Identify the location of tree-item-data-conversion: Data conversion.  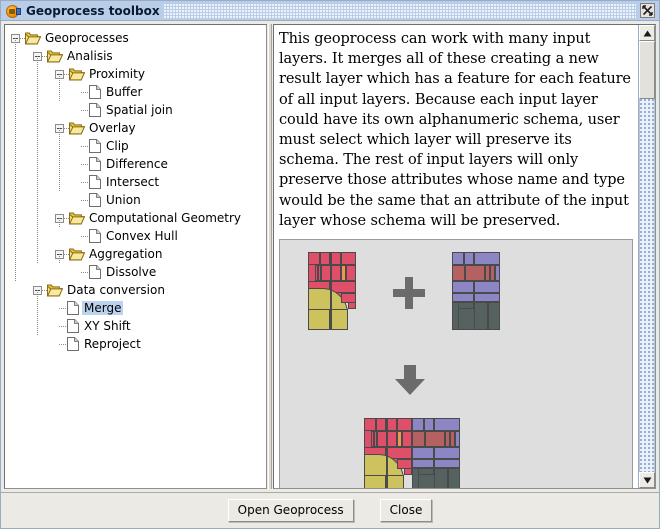
(135, 290).